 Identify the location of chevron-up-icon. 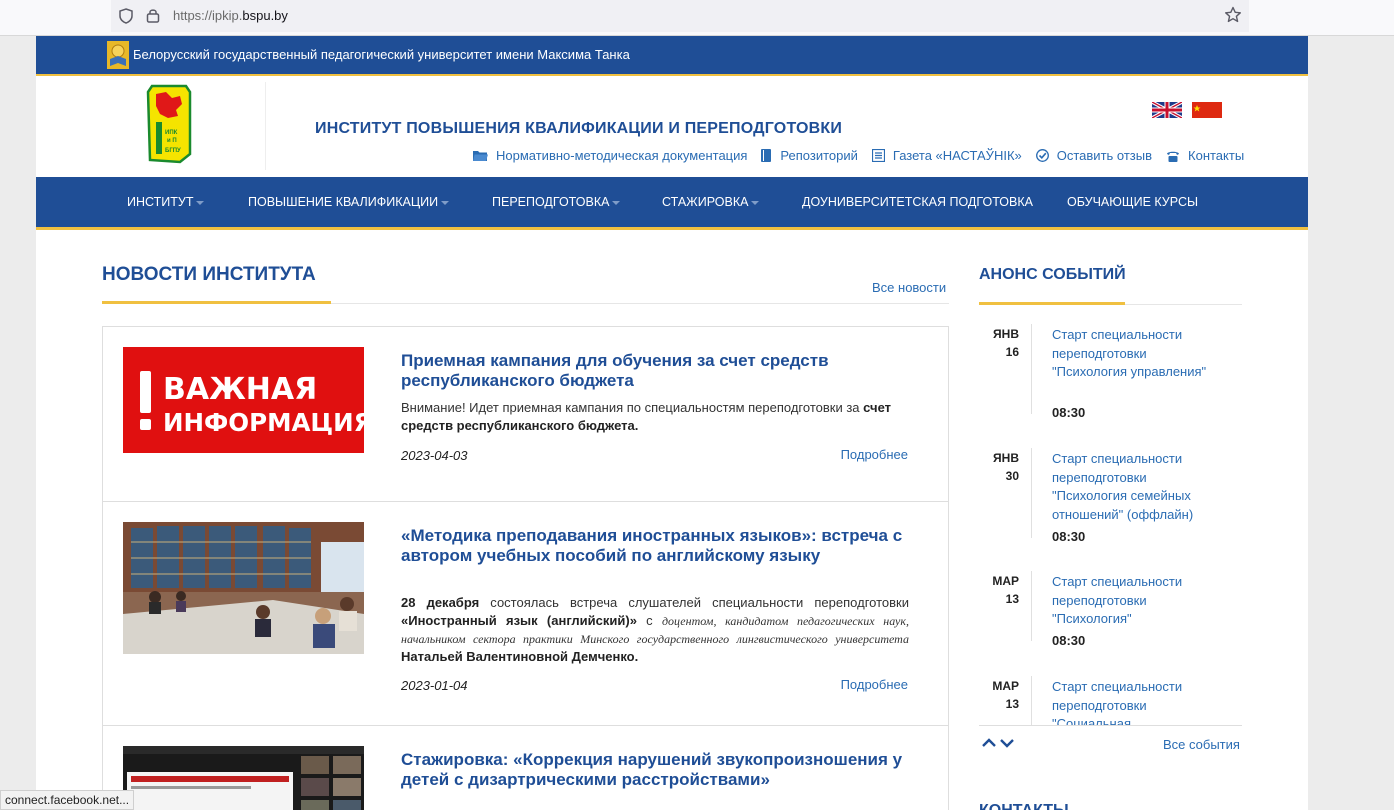
(989, 742).